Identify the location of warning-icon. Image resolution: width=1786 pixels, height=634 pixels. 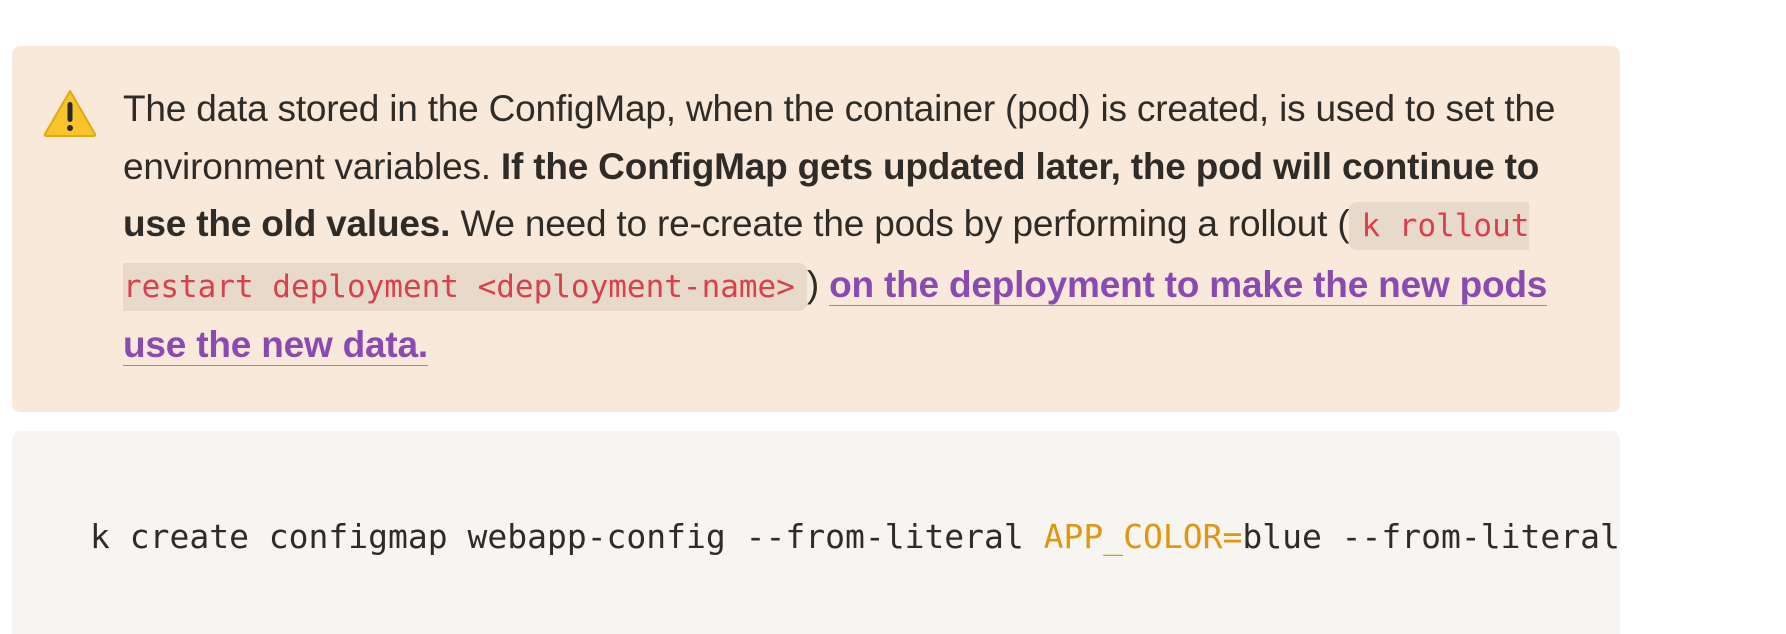
(70, 113).